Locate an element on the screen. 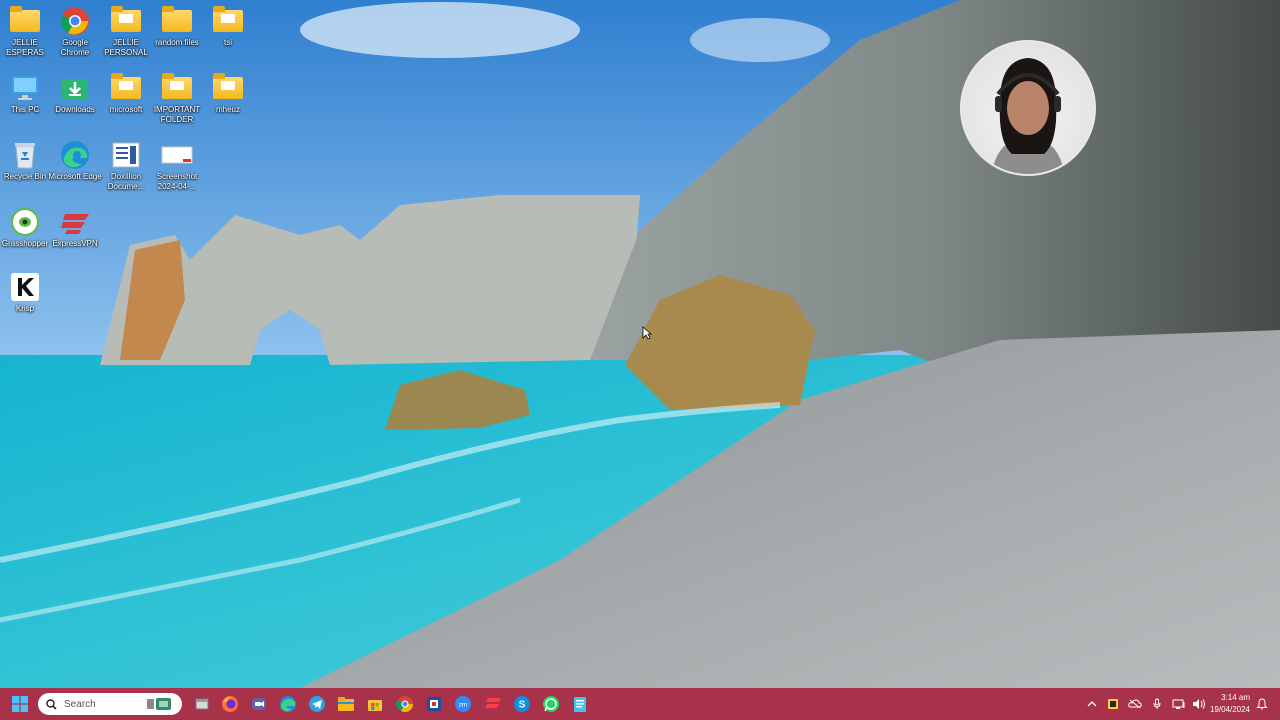  notification-bell-icon is located at coordinates (1262, 704).